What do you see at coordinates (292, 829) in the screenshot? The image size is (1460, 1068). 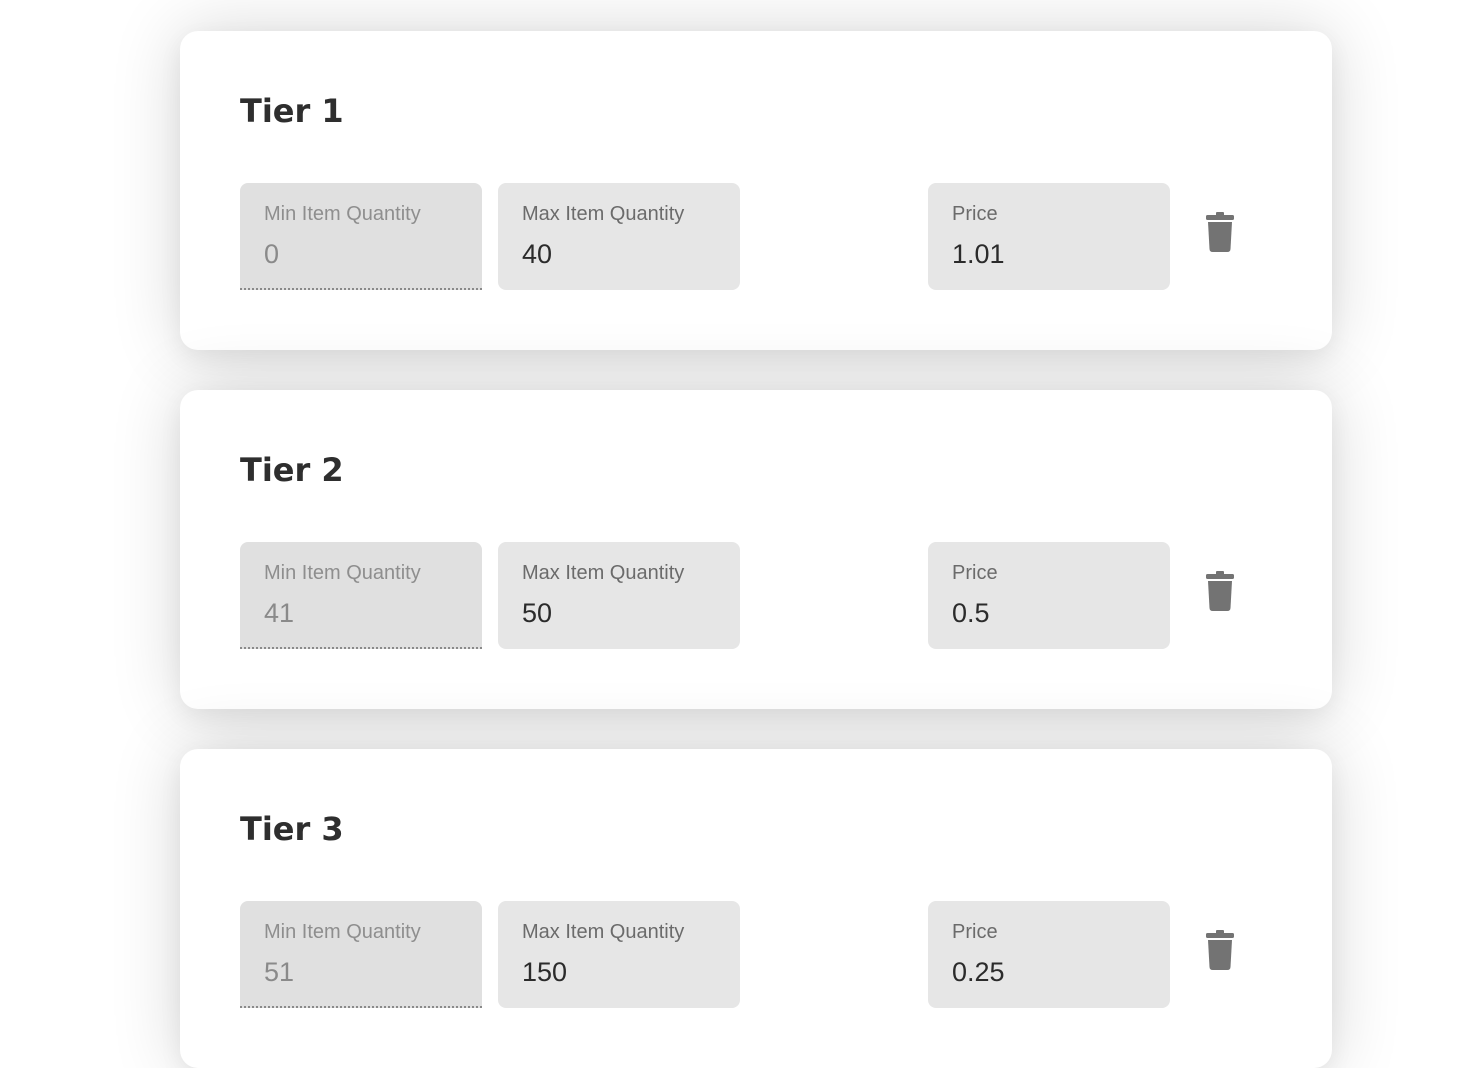 I see `tier-title: Tier 3` at bounding box center [292, 829].